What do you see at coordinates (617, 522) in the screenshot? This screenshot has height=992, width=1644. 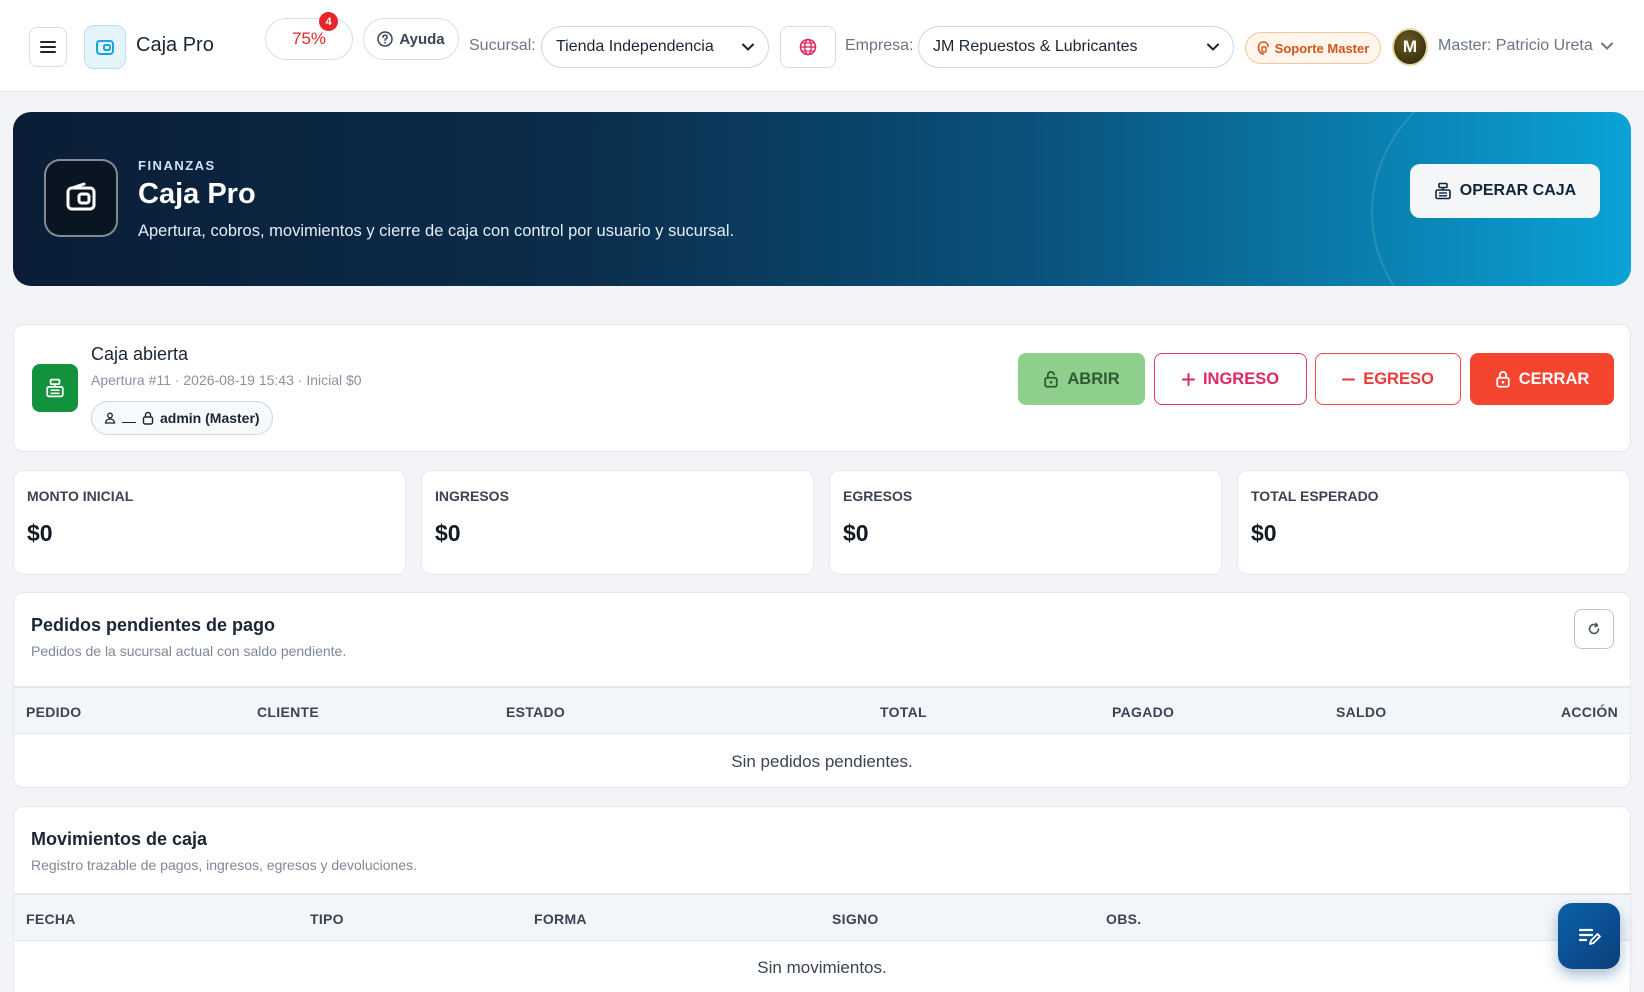 I see `stat-income: INGRESOS $0` at bounding box center [617, 522].